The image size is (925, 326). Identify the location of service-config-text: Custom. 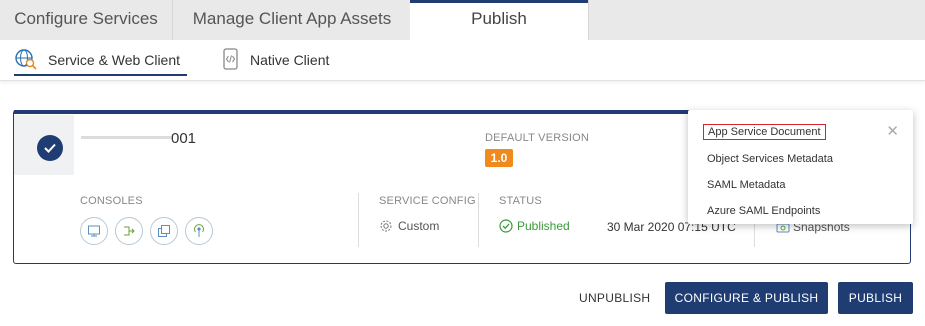
(419, 226).